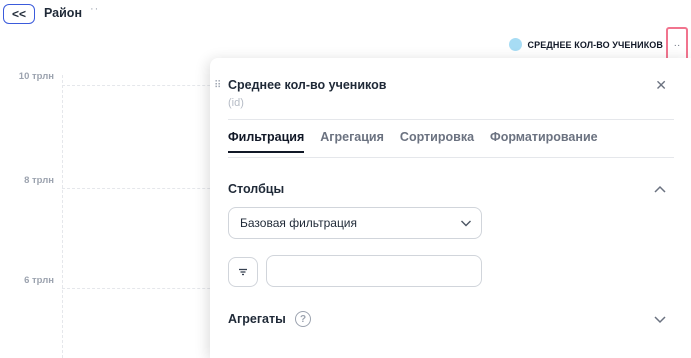  I want to click on y-tick-label: 10 трлн, so click(36, 76).